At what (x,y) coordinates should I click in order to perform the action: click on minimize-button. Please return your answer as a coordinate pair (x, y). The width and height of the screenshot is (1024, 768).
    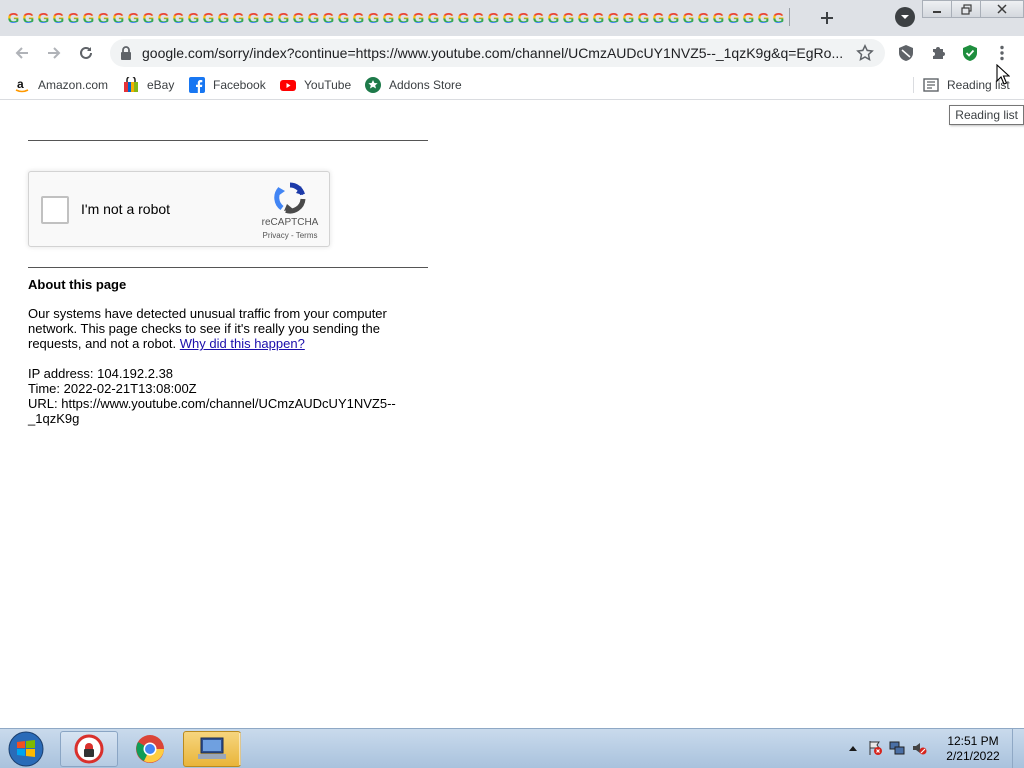
    Looking at the image, I should click on (937, 9).